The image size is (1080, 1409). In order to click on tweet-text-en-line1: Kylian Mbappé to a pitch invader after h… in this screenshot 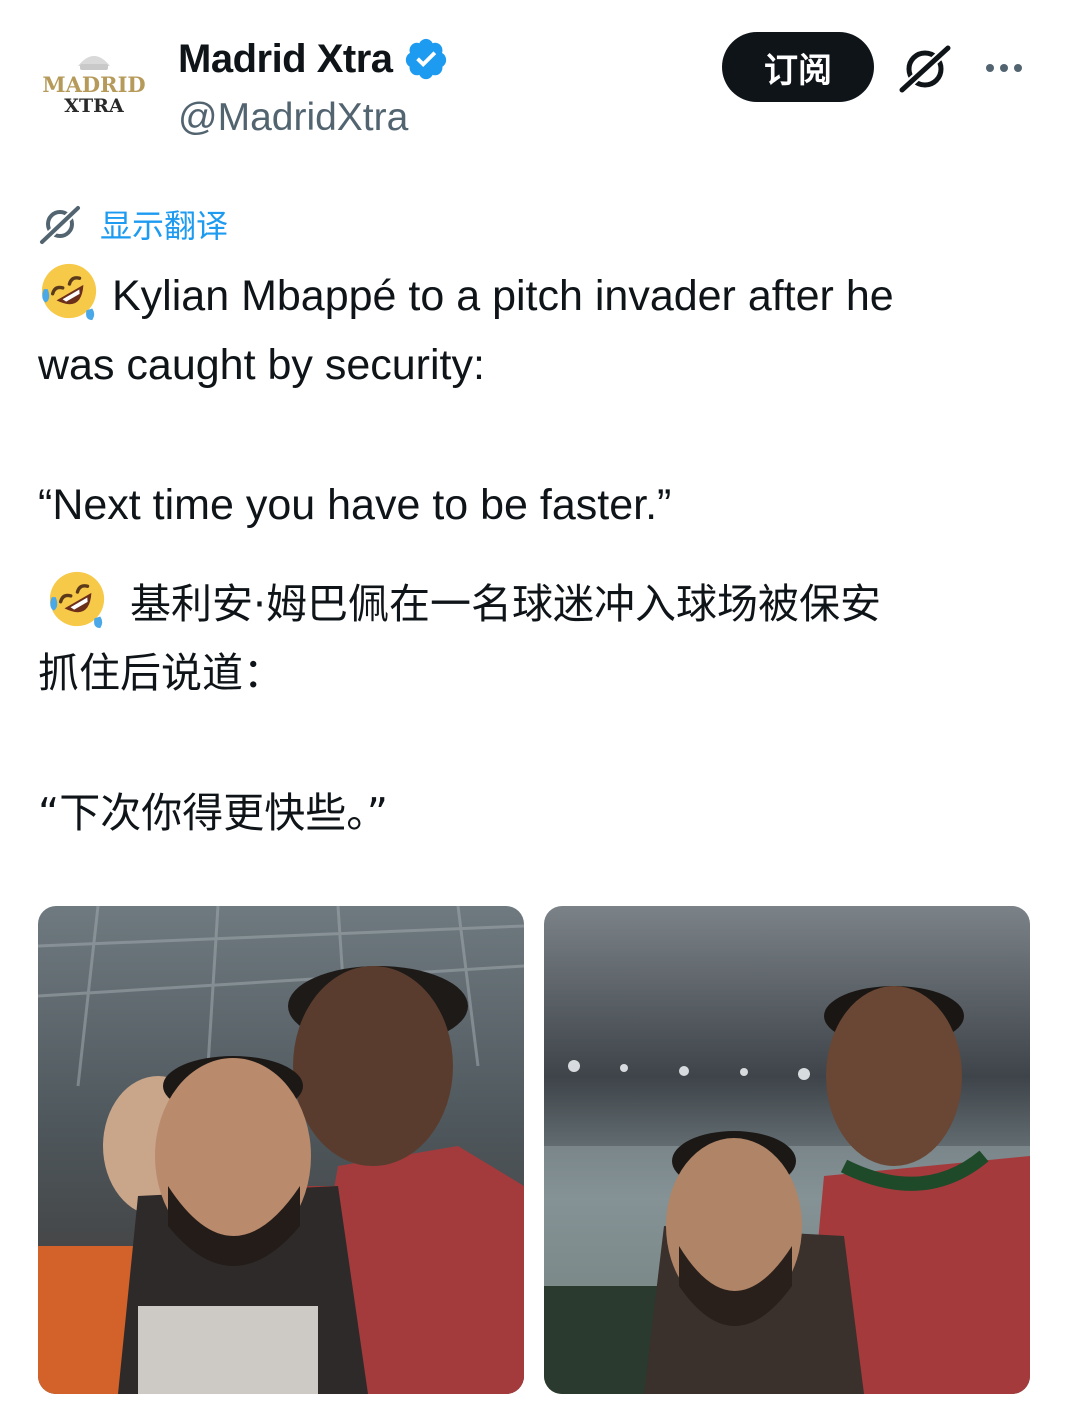, I will do `click(543, 295)`.